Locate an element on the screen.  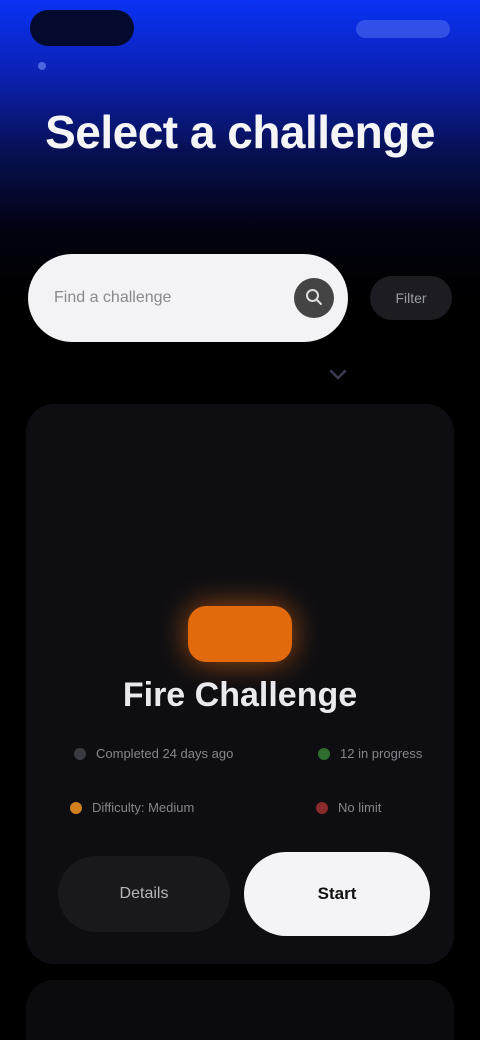
search-icon is located at coordinates (314, 298).